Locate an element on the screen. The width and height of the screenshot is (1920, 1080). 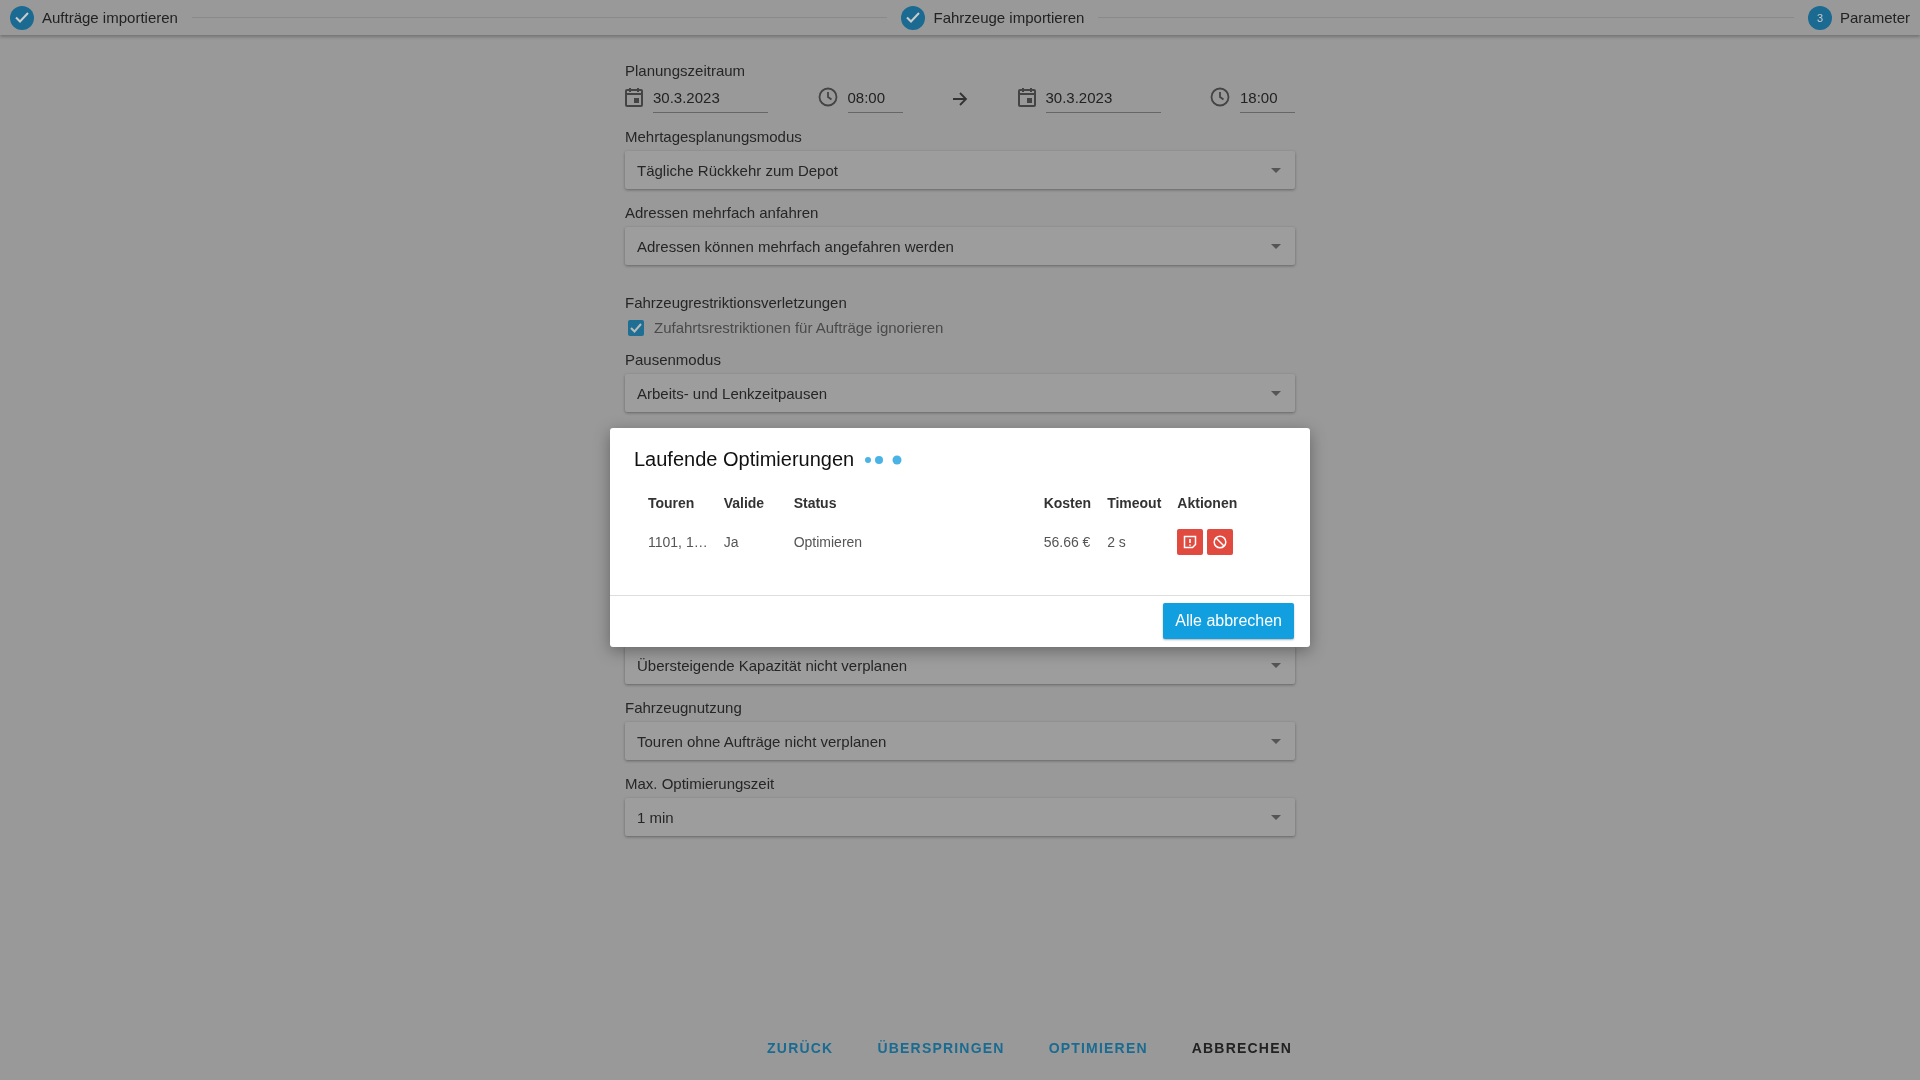
report-button is located at coordinates (1190, 542).